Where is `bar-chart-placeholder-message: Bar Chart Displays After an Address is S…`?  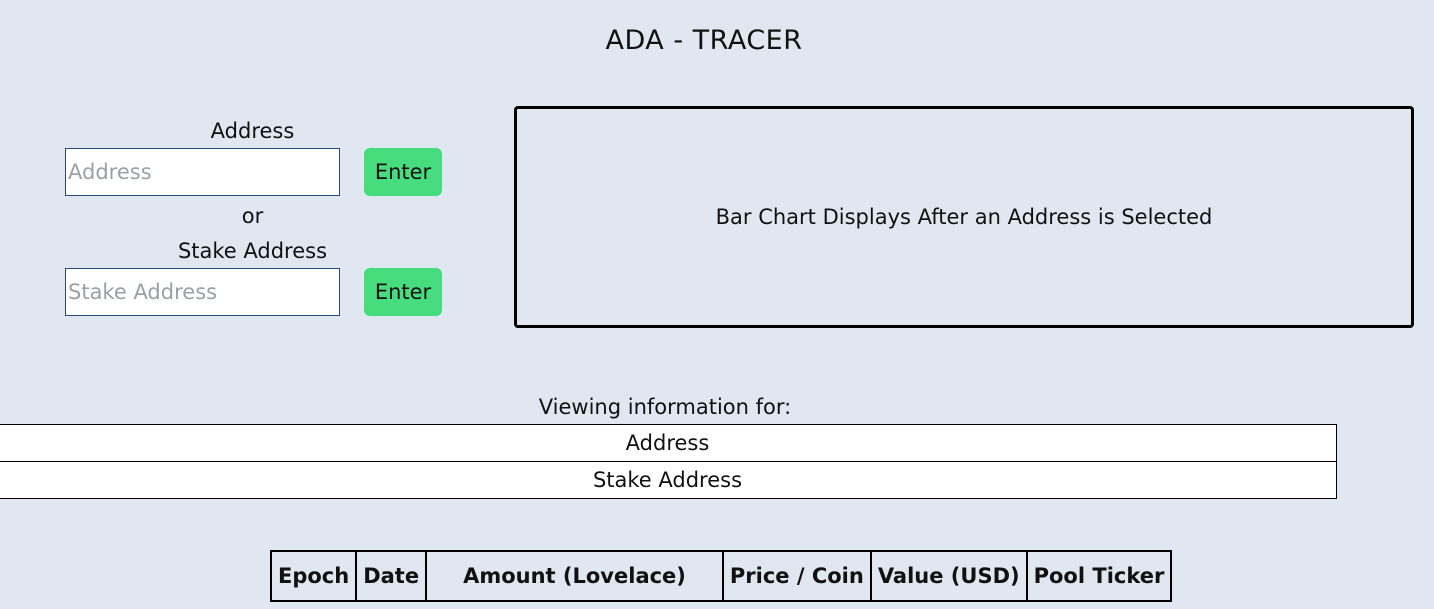
bar-chart-placeholder-message: Bar Chart Displays After an Address is S… is located at coordinates (964, 217).